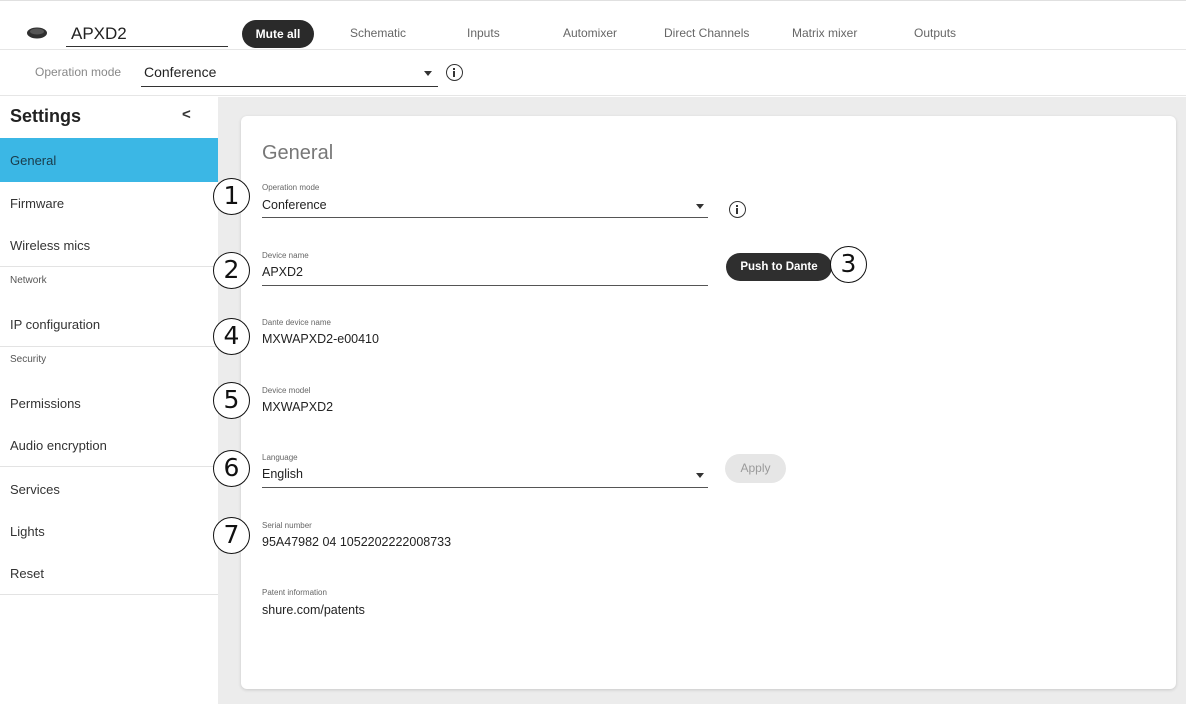 This screenshot has height=704, width=1186. What do you see at coordinates (50, 245) in the screenshot?
I see `sidebar-item-label: Wireless mics` at bounding box center [50, 245].